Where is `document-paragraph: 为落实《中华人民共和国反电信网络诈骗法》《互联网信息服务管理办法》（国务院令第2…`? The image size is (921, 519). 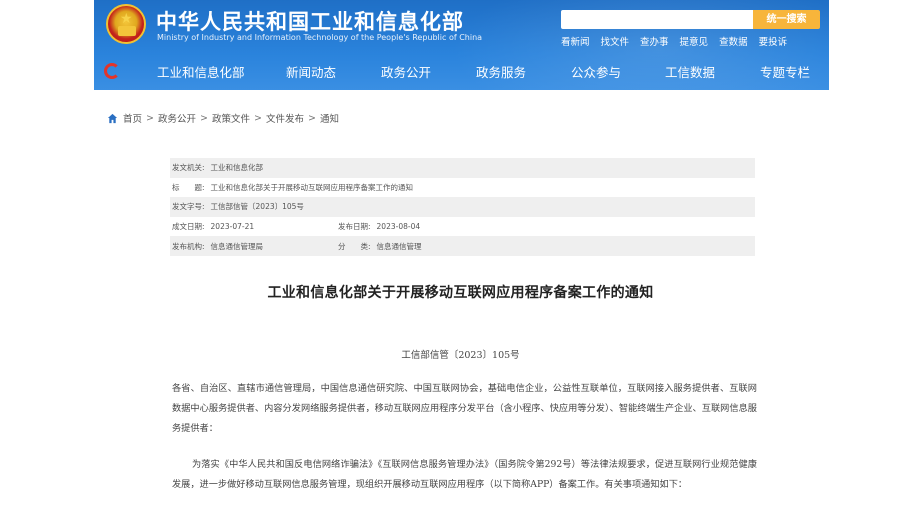
document-paragraph: 为落实《中华人民共和国反电信网络诈骗法》《互联网信息服务管理办法》（国务院令第2… is located at coordinates (464, 474).